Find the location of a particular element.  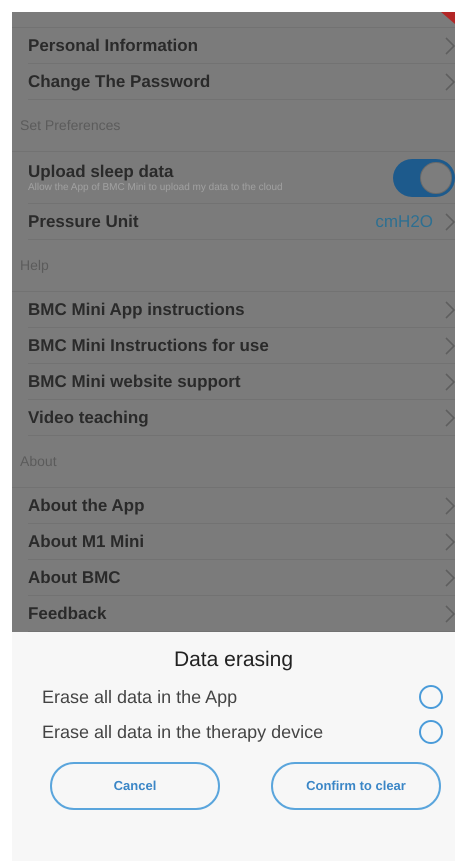

setting-label: Upload sleep data is located at coordinates (101, 171).